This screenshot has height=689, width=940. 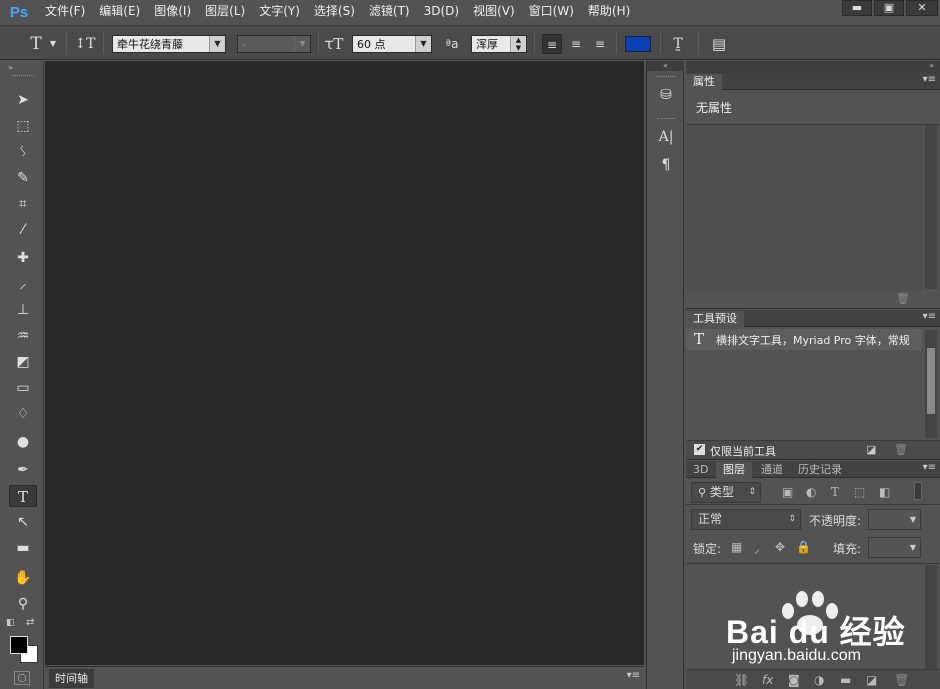 What do you see at coordinates (894, 547) in the screenshot?
I see `fill-input: ▼` at bounding box center [894, 547].